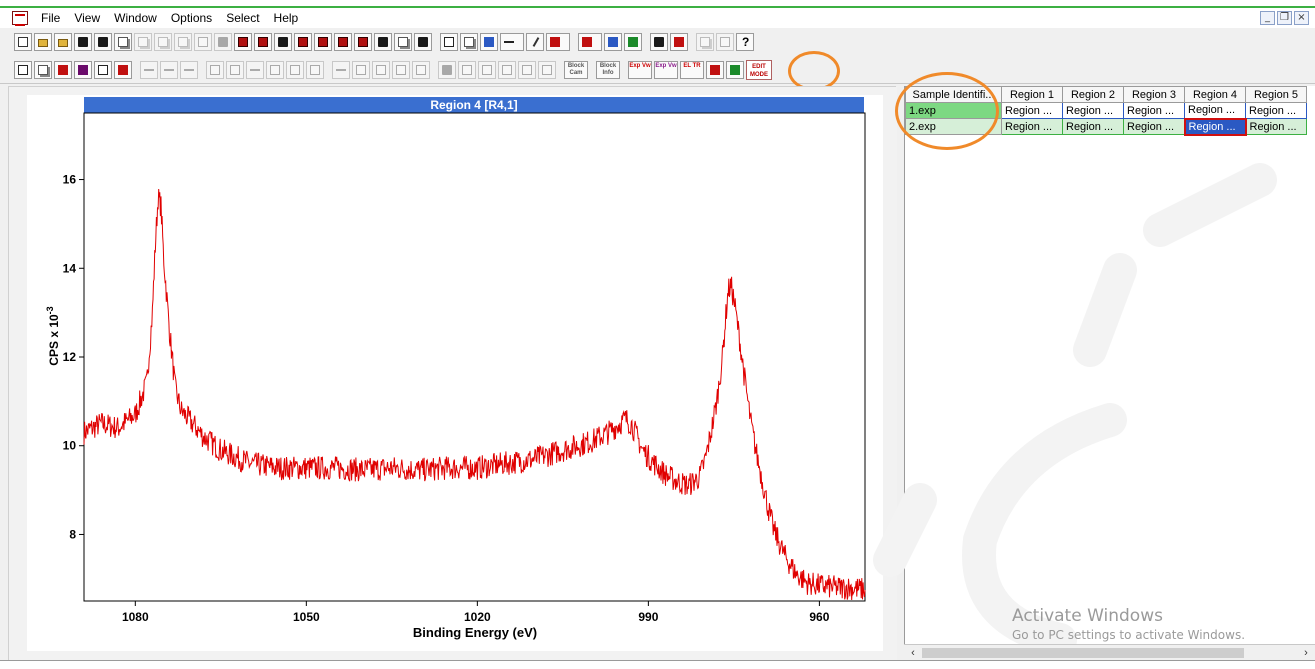  Describe the element at coordinates (50, 310) in the screenshot. I see `y-axis-label-superscript: -3` at that location.